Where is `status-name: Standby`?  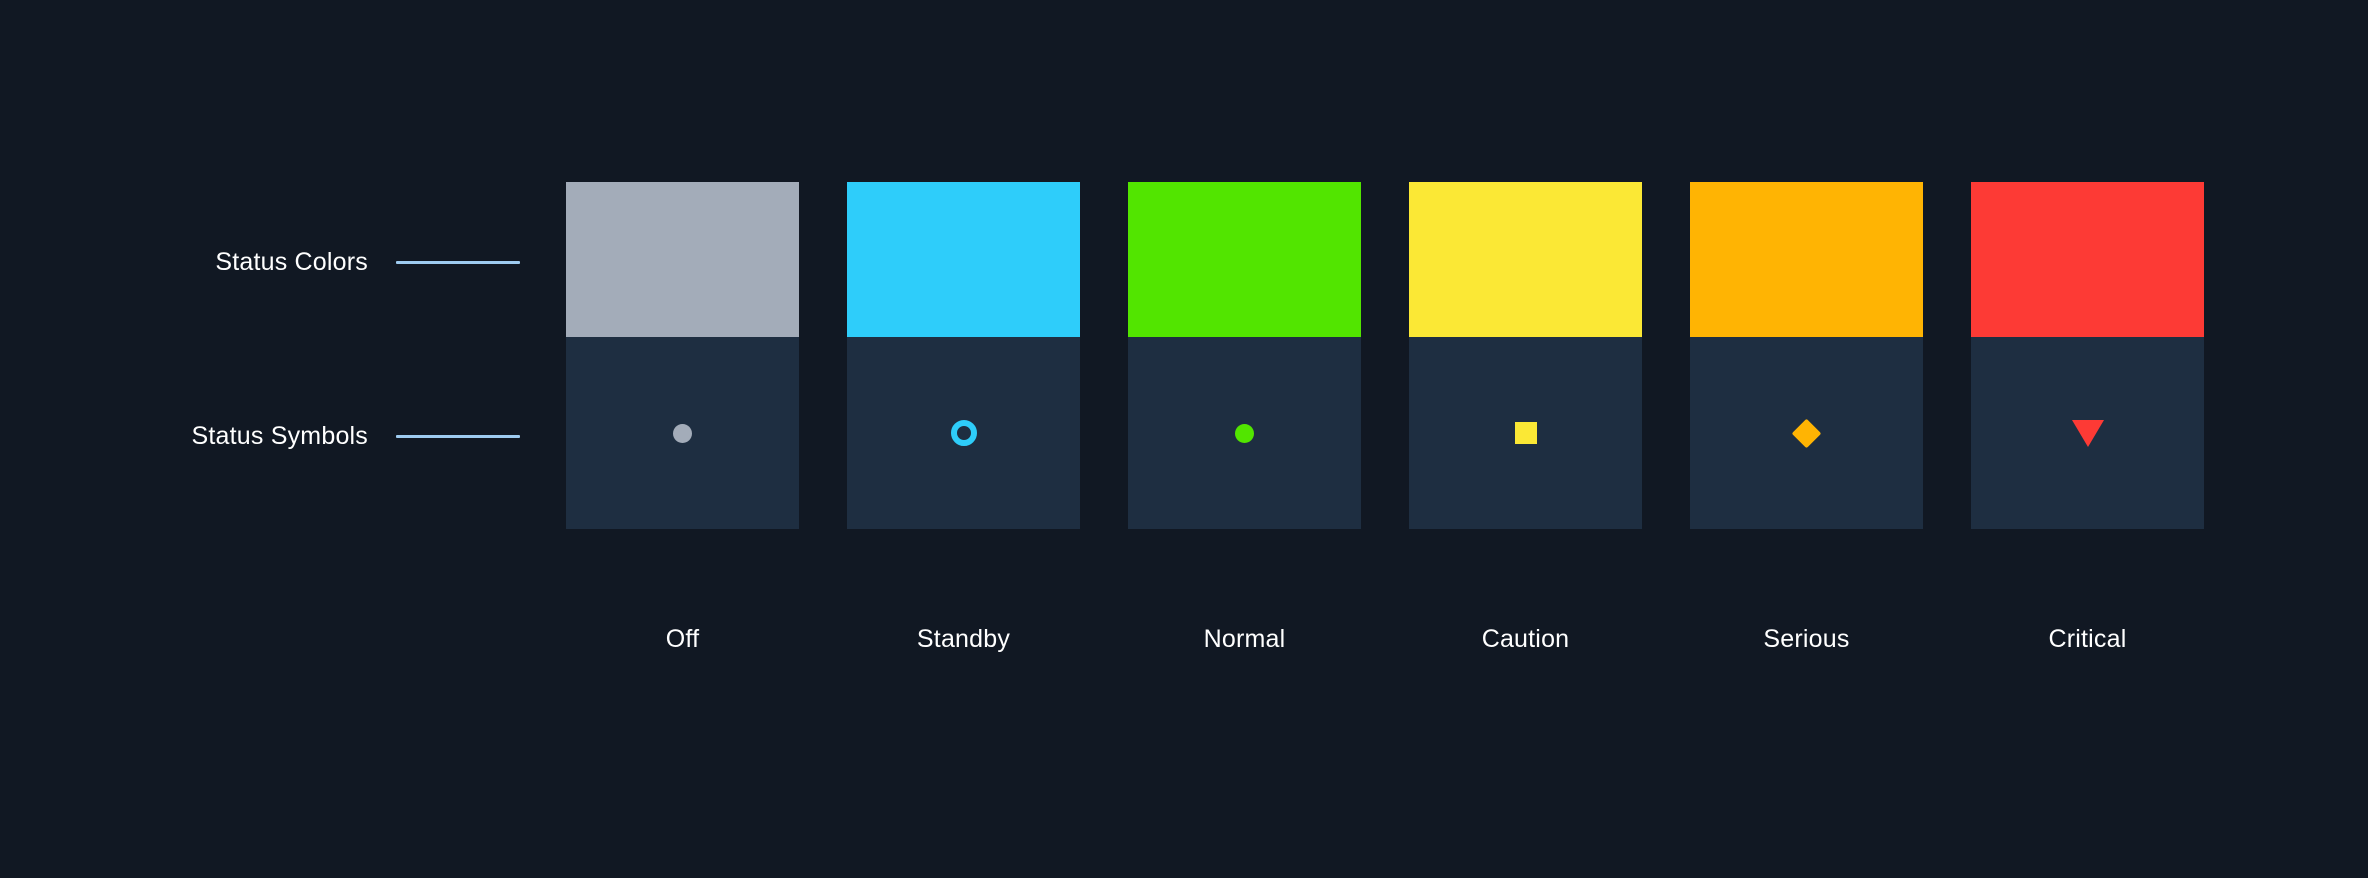
status-name: Standby is located at coordinates (963, 639).